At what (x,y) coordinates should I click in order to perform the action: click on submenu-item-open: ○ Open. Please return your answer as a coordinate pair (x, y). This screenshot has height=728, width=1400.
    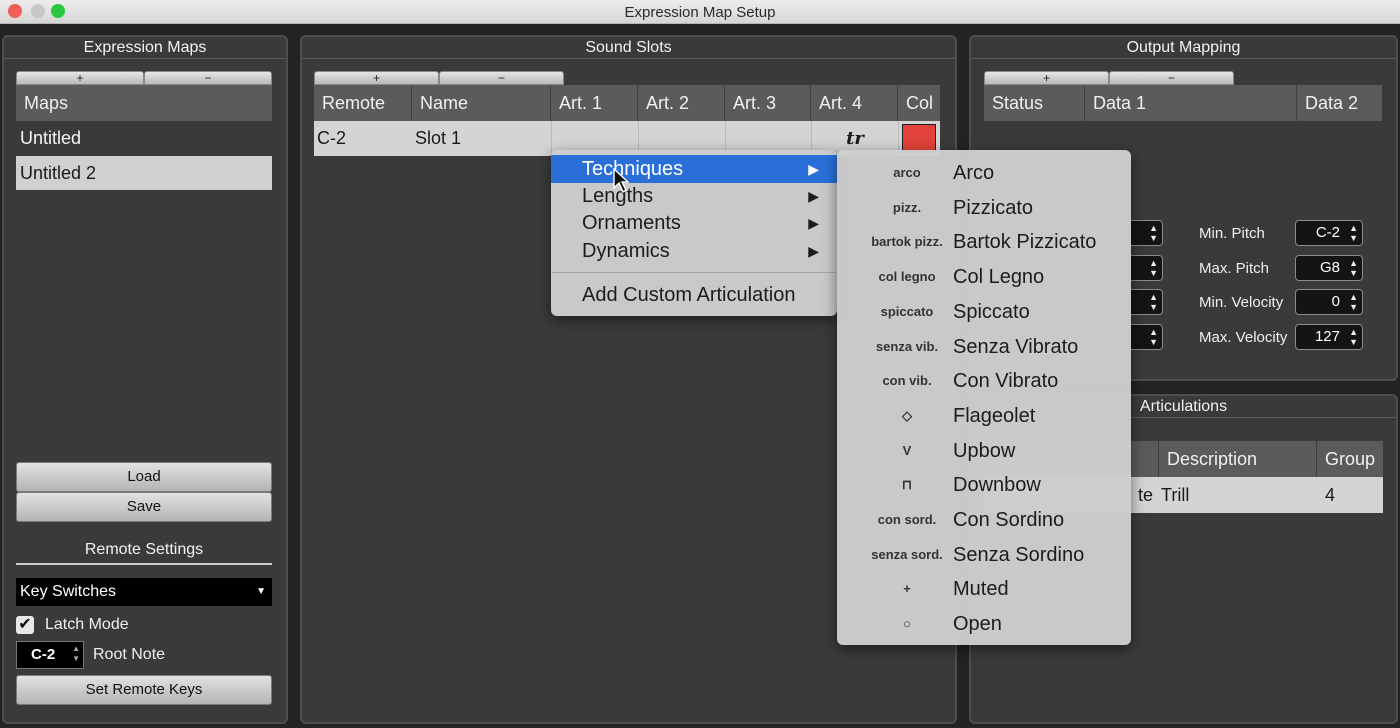
    Looking at the image, I should click on (984, 624).